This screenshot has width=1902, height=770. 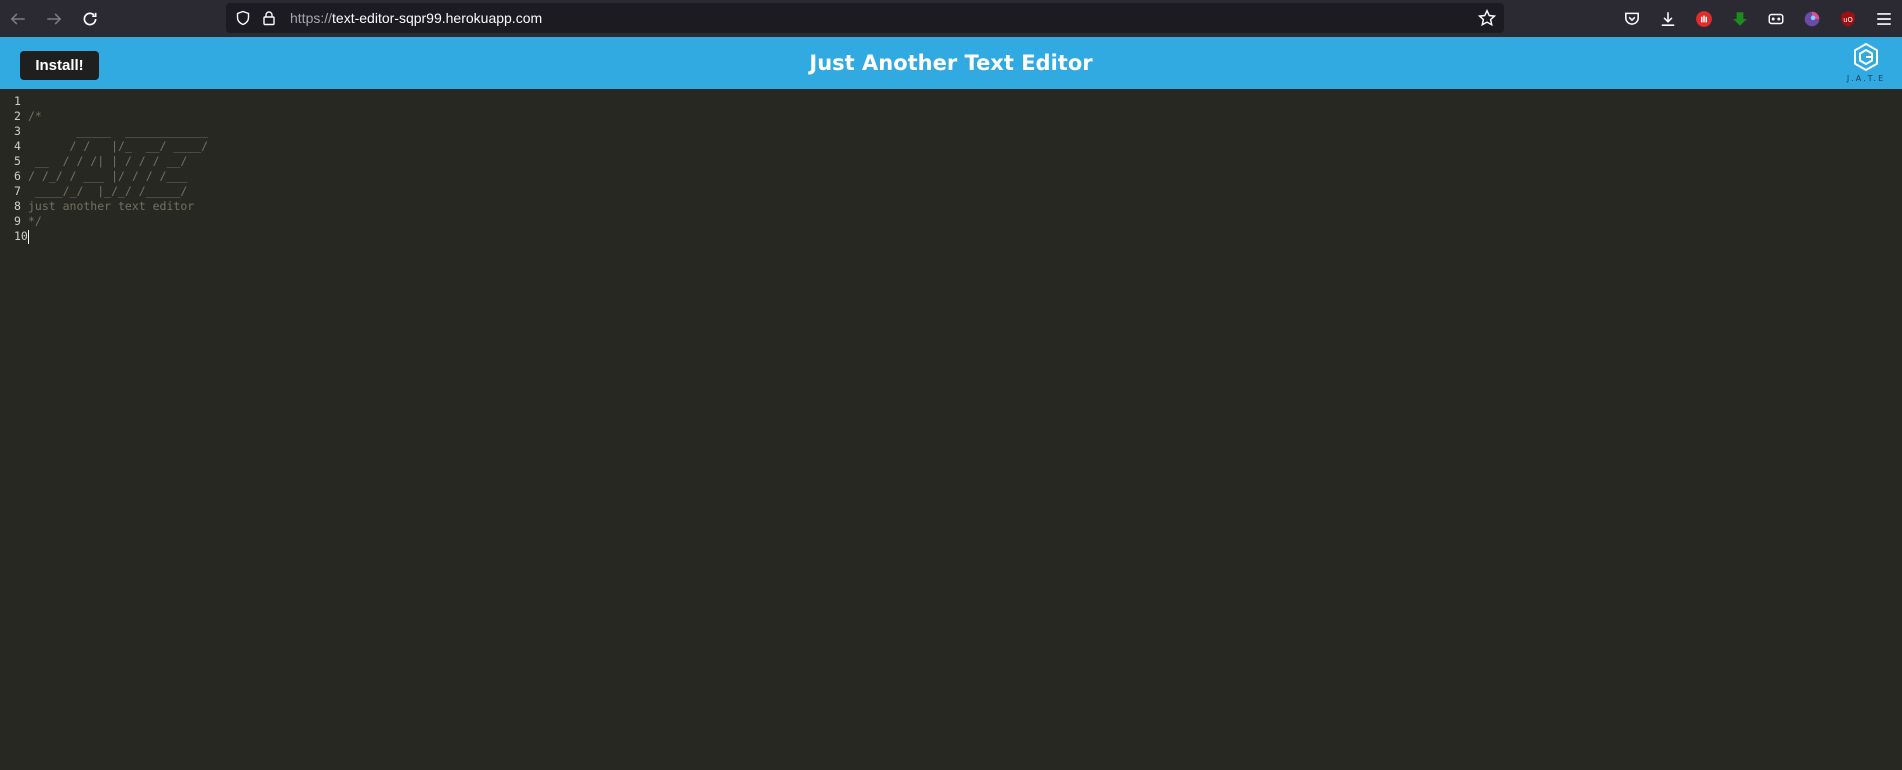 I want to click on bookmark-star-icon, so click(x=1487, y=17).